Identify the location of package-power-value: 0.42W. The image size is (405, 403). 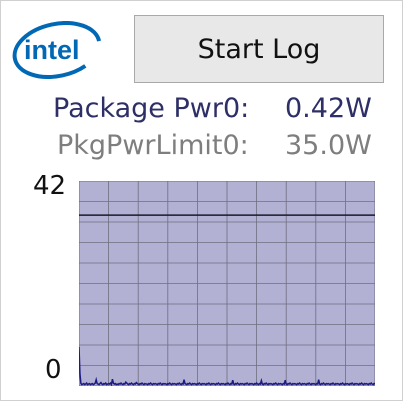
(328, 108).